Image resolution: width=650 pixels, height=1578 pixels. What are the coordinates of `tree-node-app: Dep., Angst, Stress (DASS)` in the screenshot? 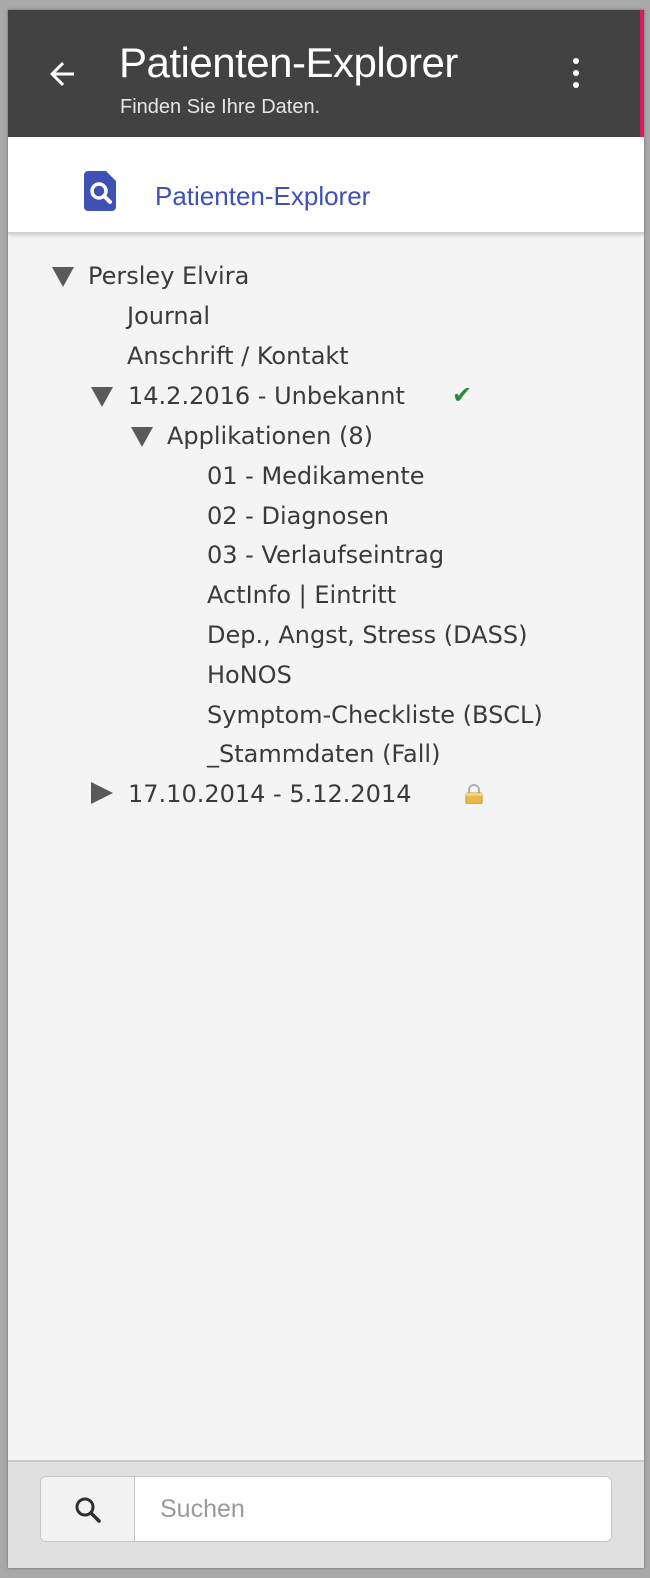 It's located at (367, 635).